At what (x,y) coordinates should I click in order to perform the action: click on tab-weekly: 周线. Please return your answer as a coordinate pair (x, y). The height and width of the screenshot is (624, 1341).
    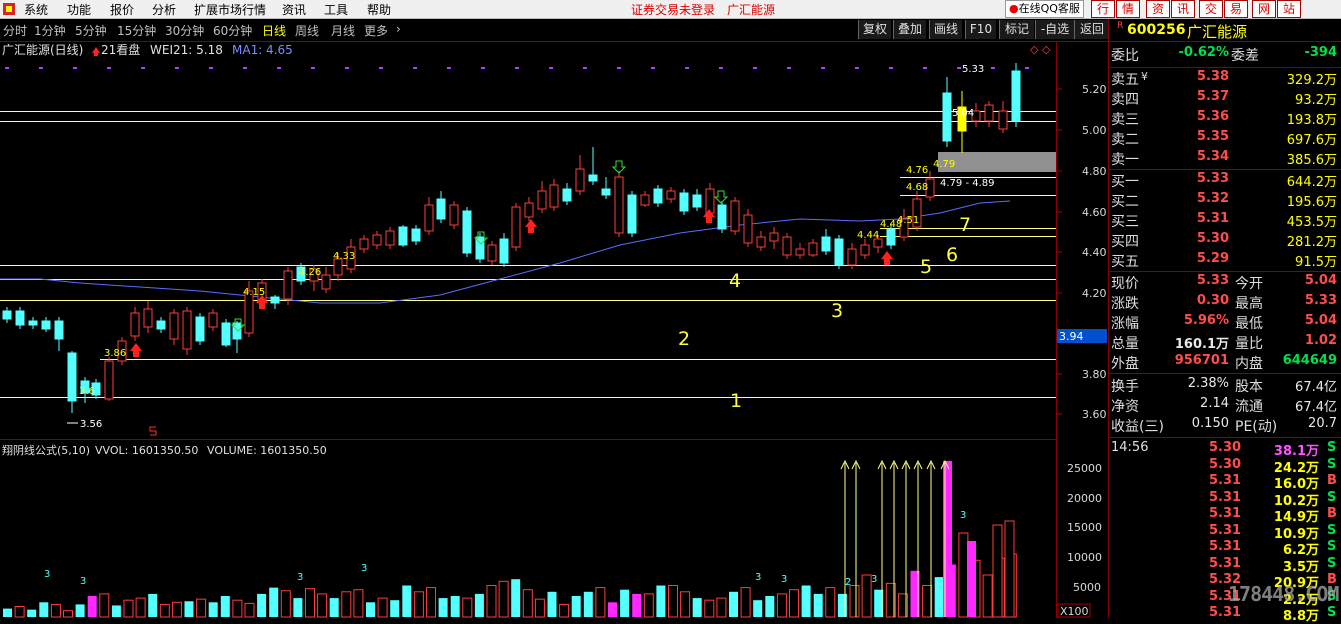
    Looking at the image, I should click on (307, 30).